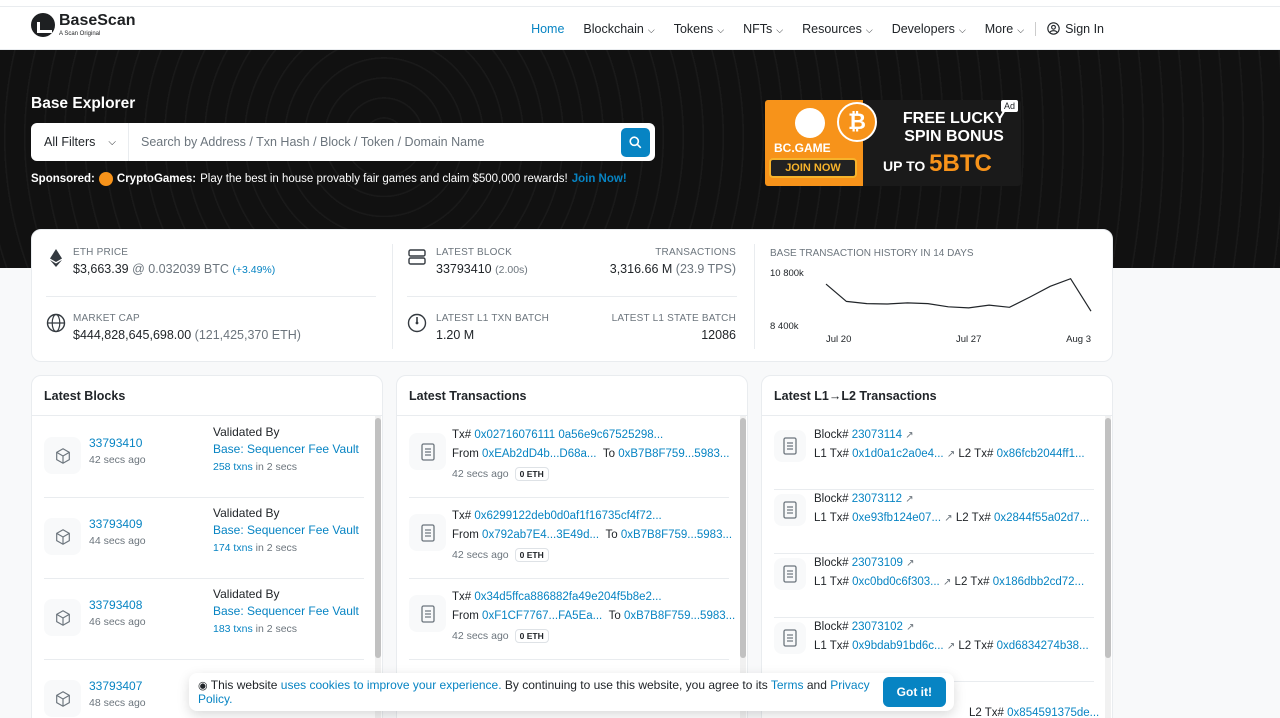  What do you see at coordinates (813, 168) in the screenshot?
I see `ad-join-button: JOIN NOW` at bounding box center [813, 168].